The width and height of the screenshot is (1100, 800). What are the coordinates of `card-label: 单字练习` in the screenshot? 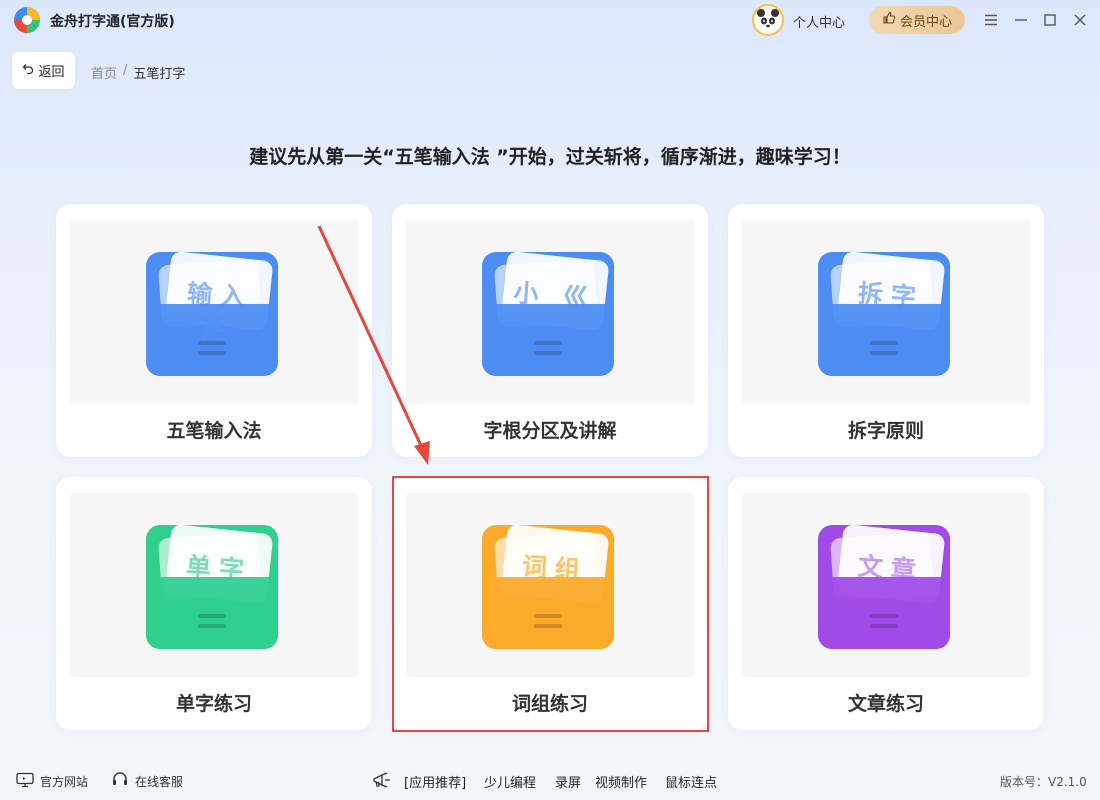 It's located at (213, 704).